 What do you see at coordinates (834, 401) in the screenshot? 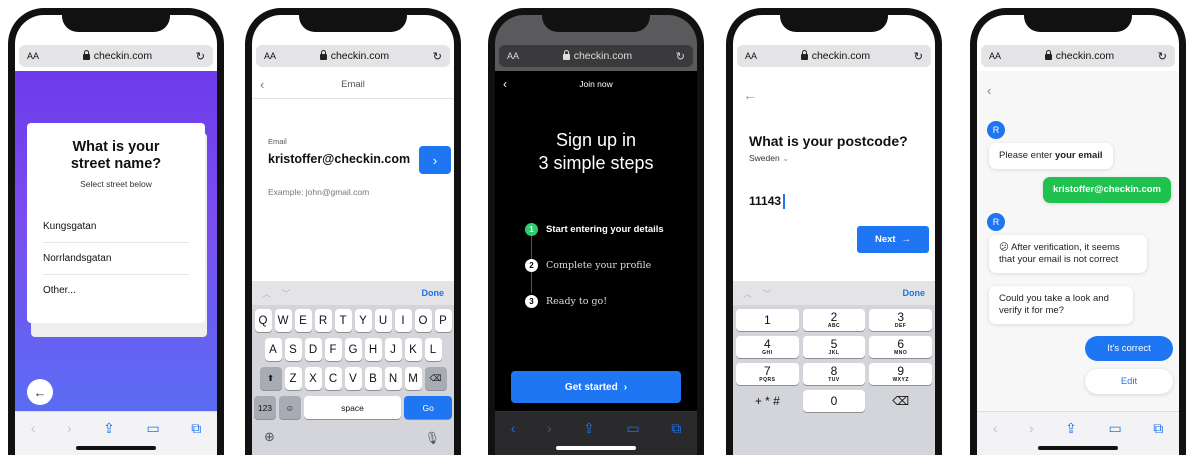
I see `numpad-key: 0` at bounding box center [834, 401].